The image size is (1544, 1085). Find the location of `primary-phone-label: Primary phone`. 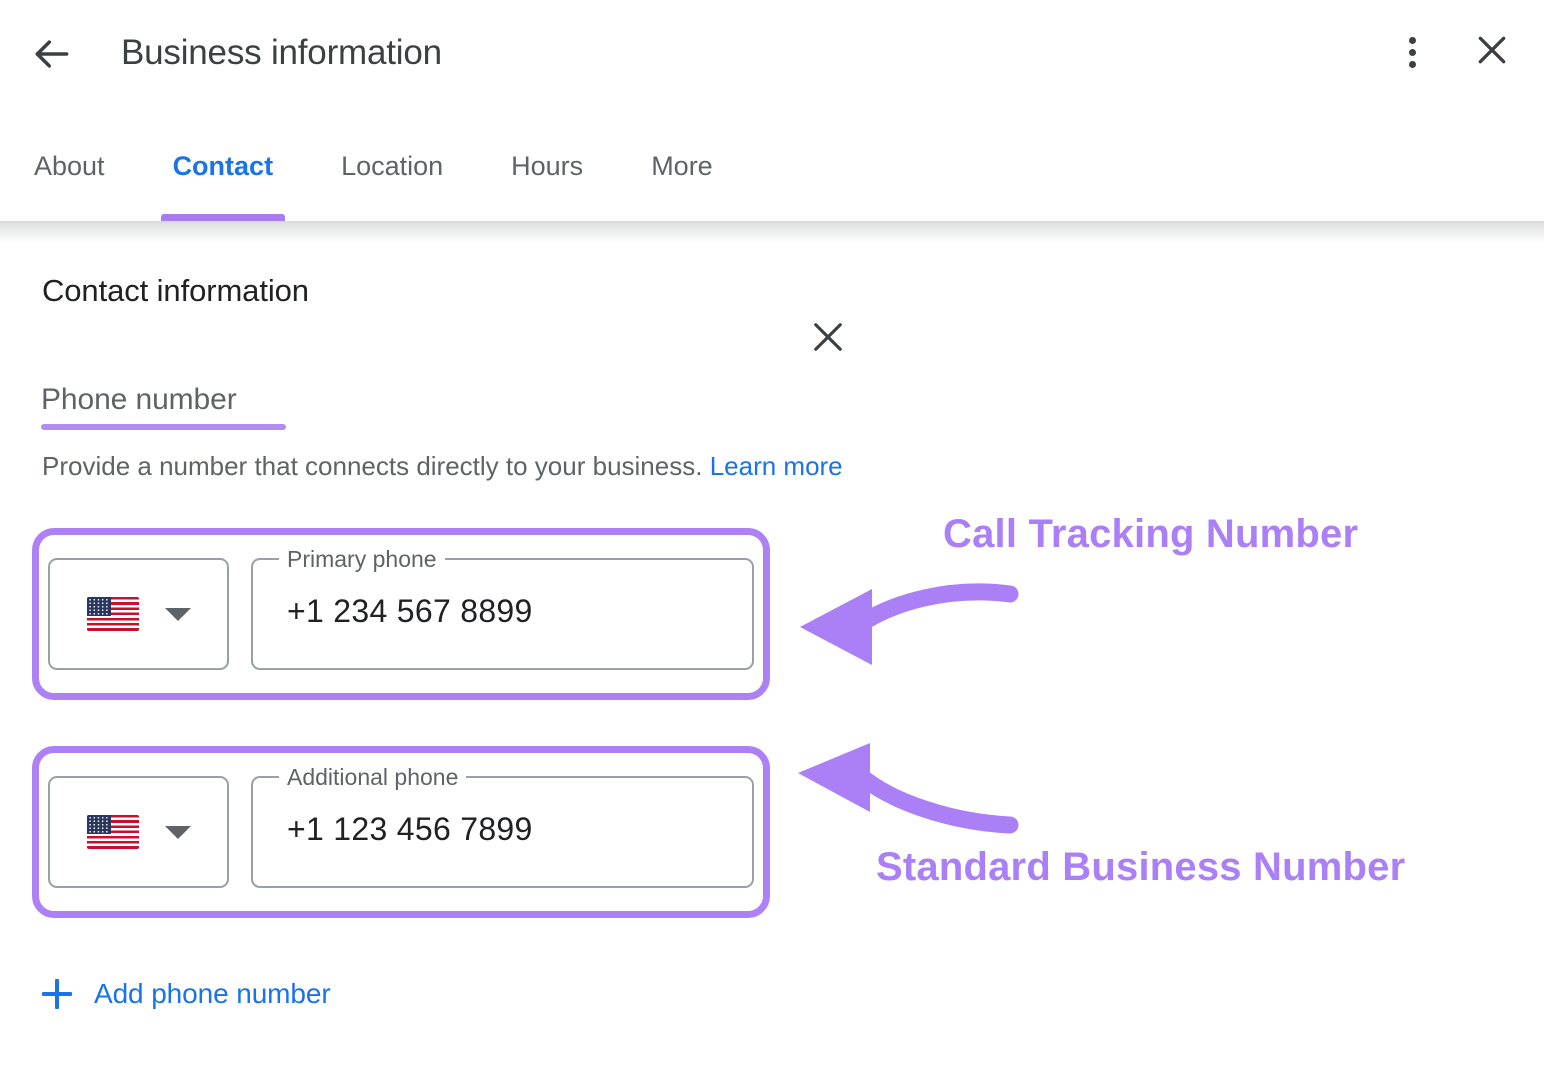

primary-phone-label: Primary phone is located at coordinates (362, 559).